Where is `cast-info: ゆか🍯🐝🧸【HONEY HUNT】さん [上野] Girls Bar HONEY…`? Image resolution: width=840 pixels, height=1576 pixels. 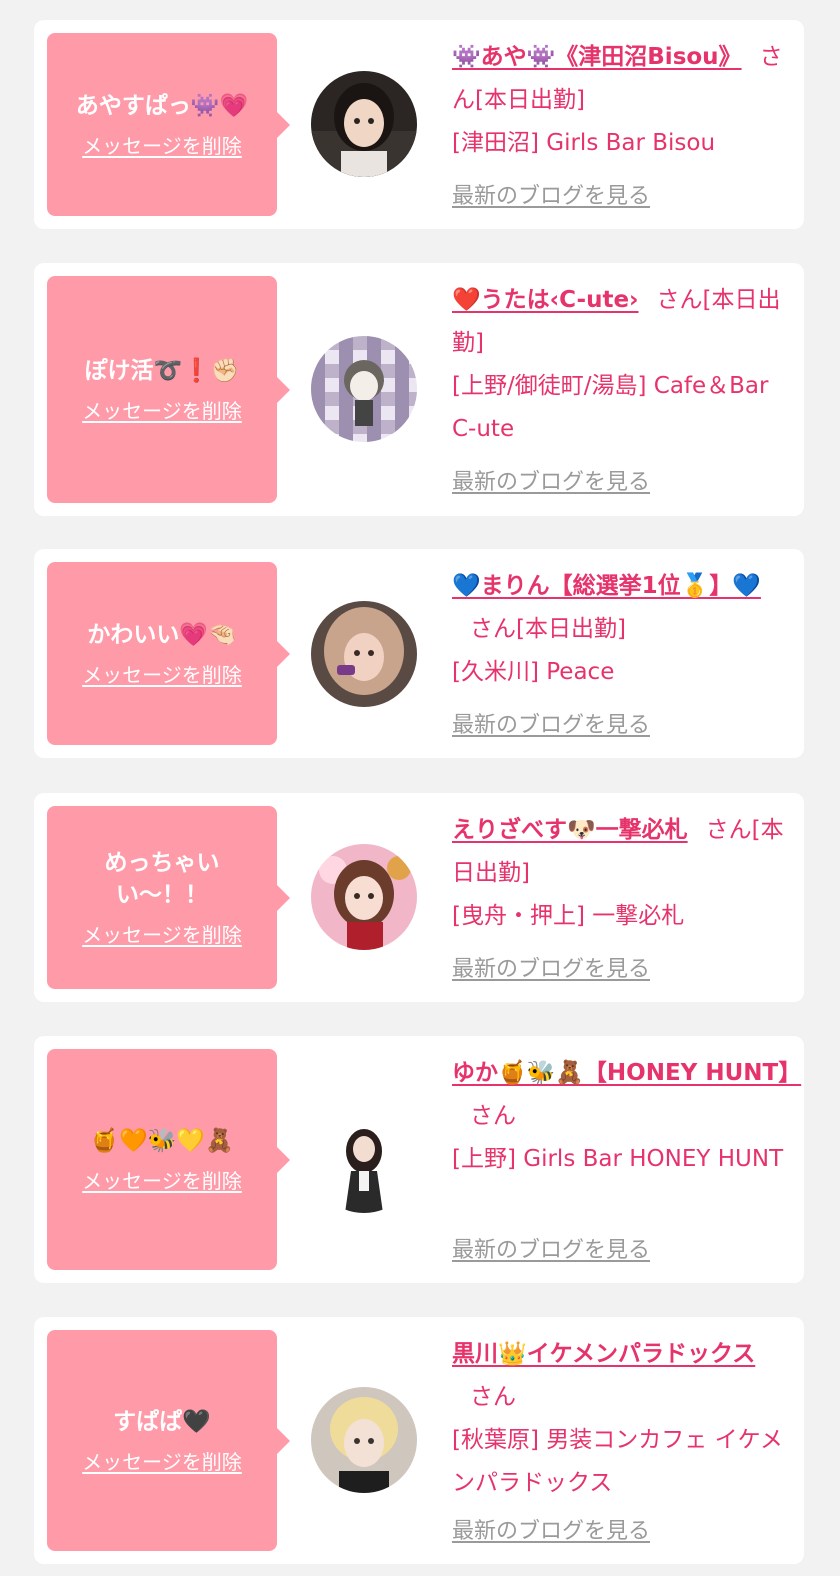 cast-info: ゆか🍯🐝🧸【HONEY HUNT】さん [上野] Girls Bar HONEY… is located at coordinates (626, 1116).